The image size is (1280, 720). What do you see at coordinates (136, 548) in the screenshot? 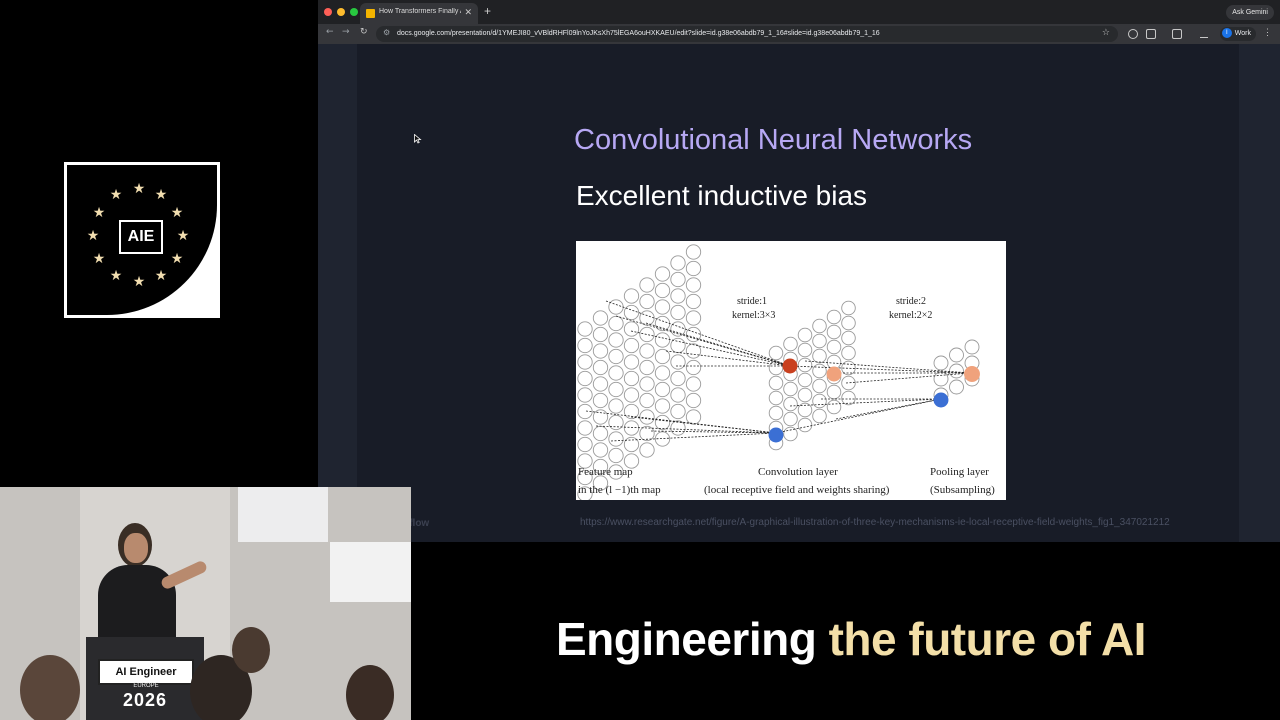
I see `speaker-face` at bounding box center [136, 548].